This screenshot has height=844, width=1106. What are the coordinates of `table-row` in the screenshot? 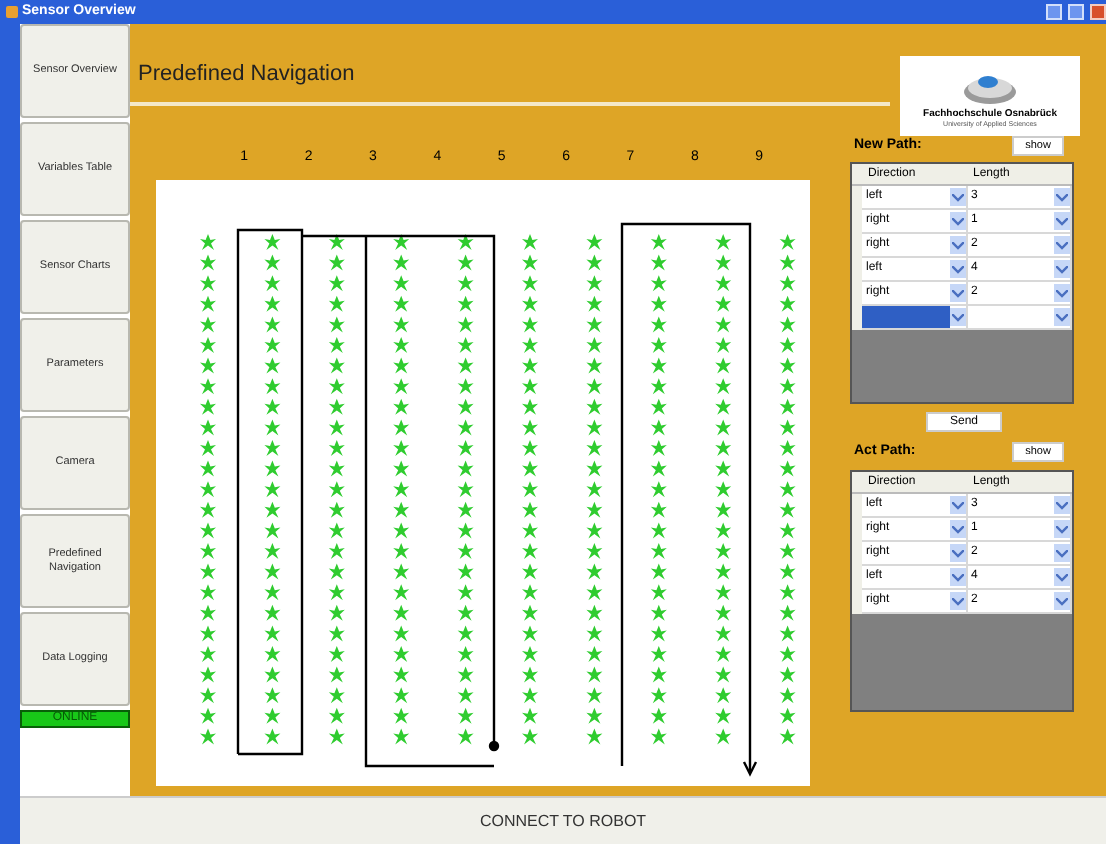 It's located at (962, 318).